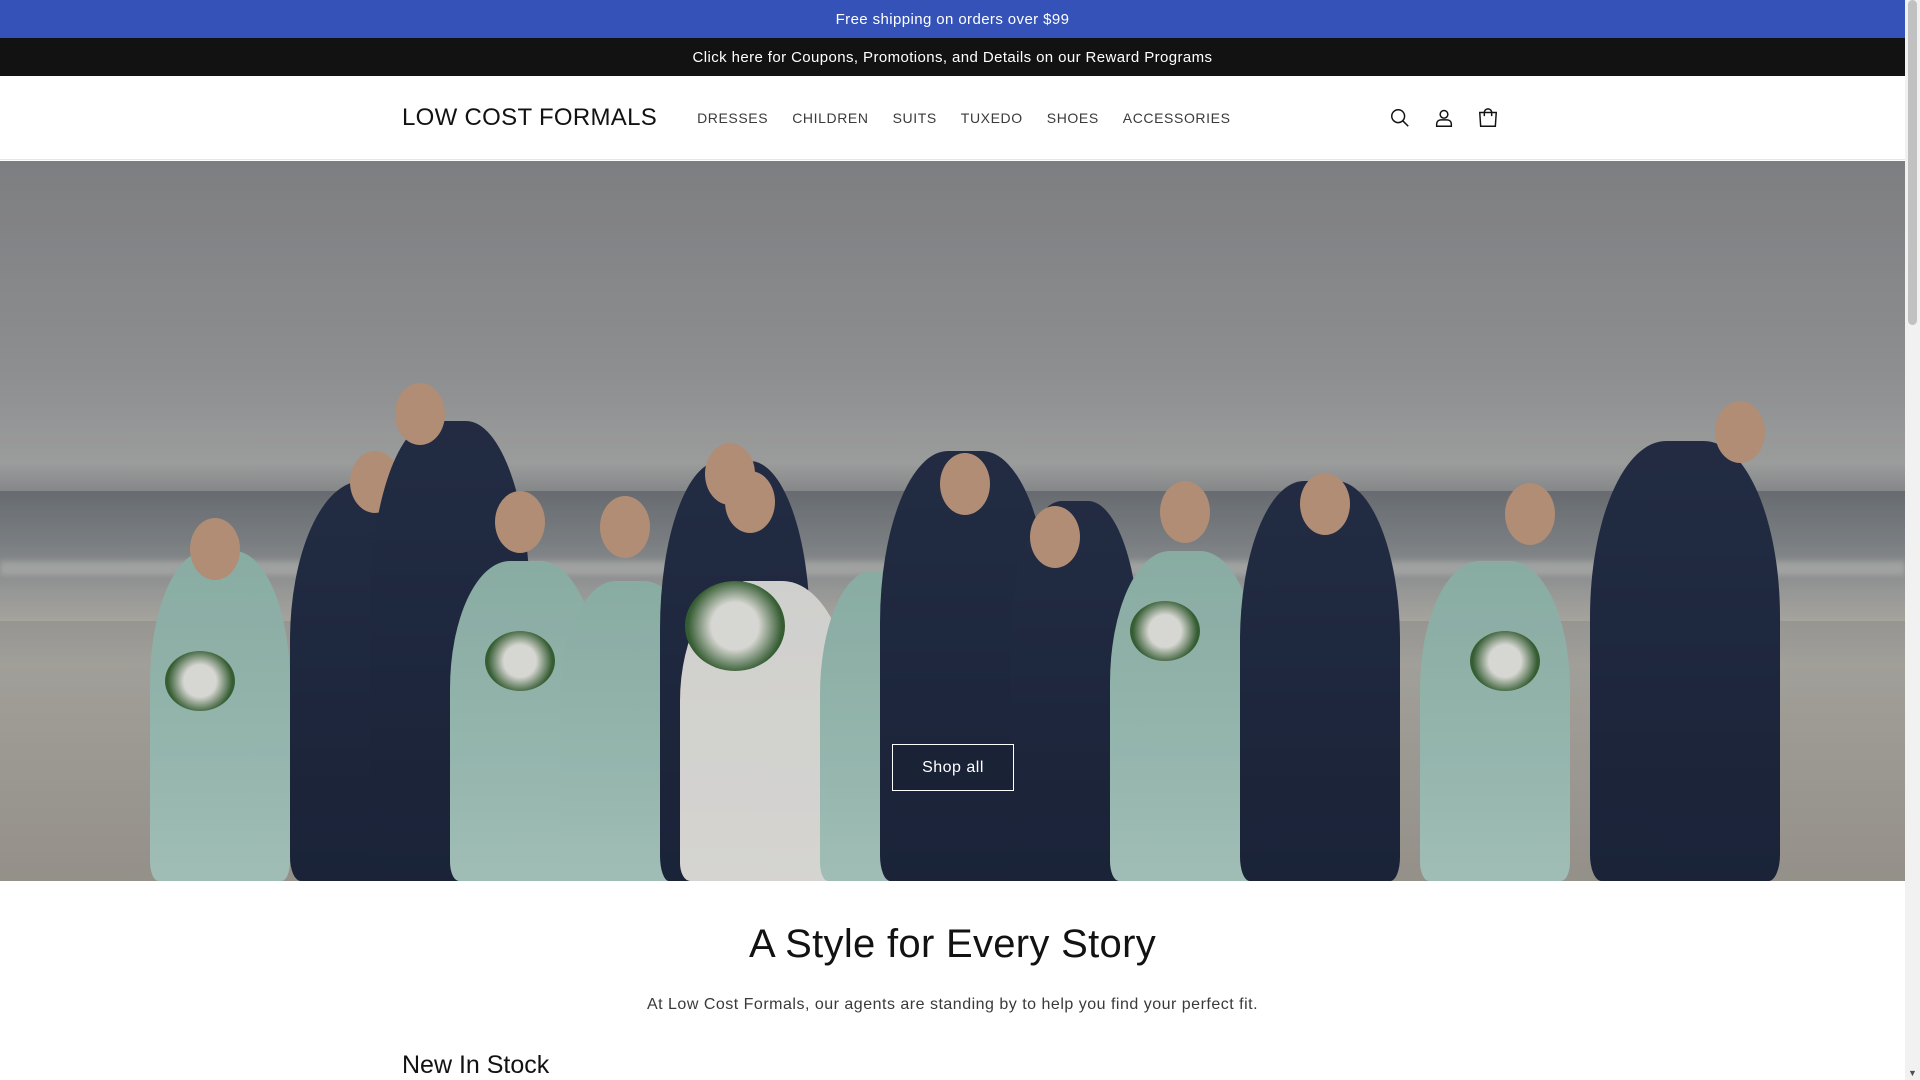  What do you see at coordinates (830, 118) in the screenshot?
I see `nav-item-children: CHILDREN` at bounding box center [830, 118].